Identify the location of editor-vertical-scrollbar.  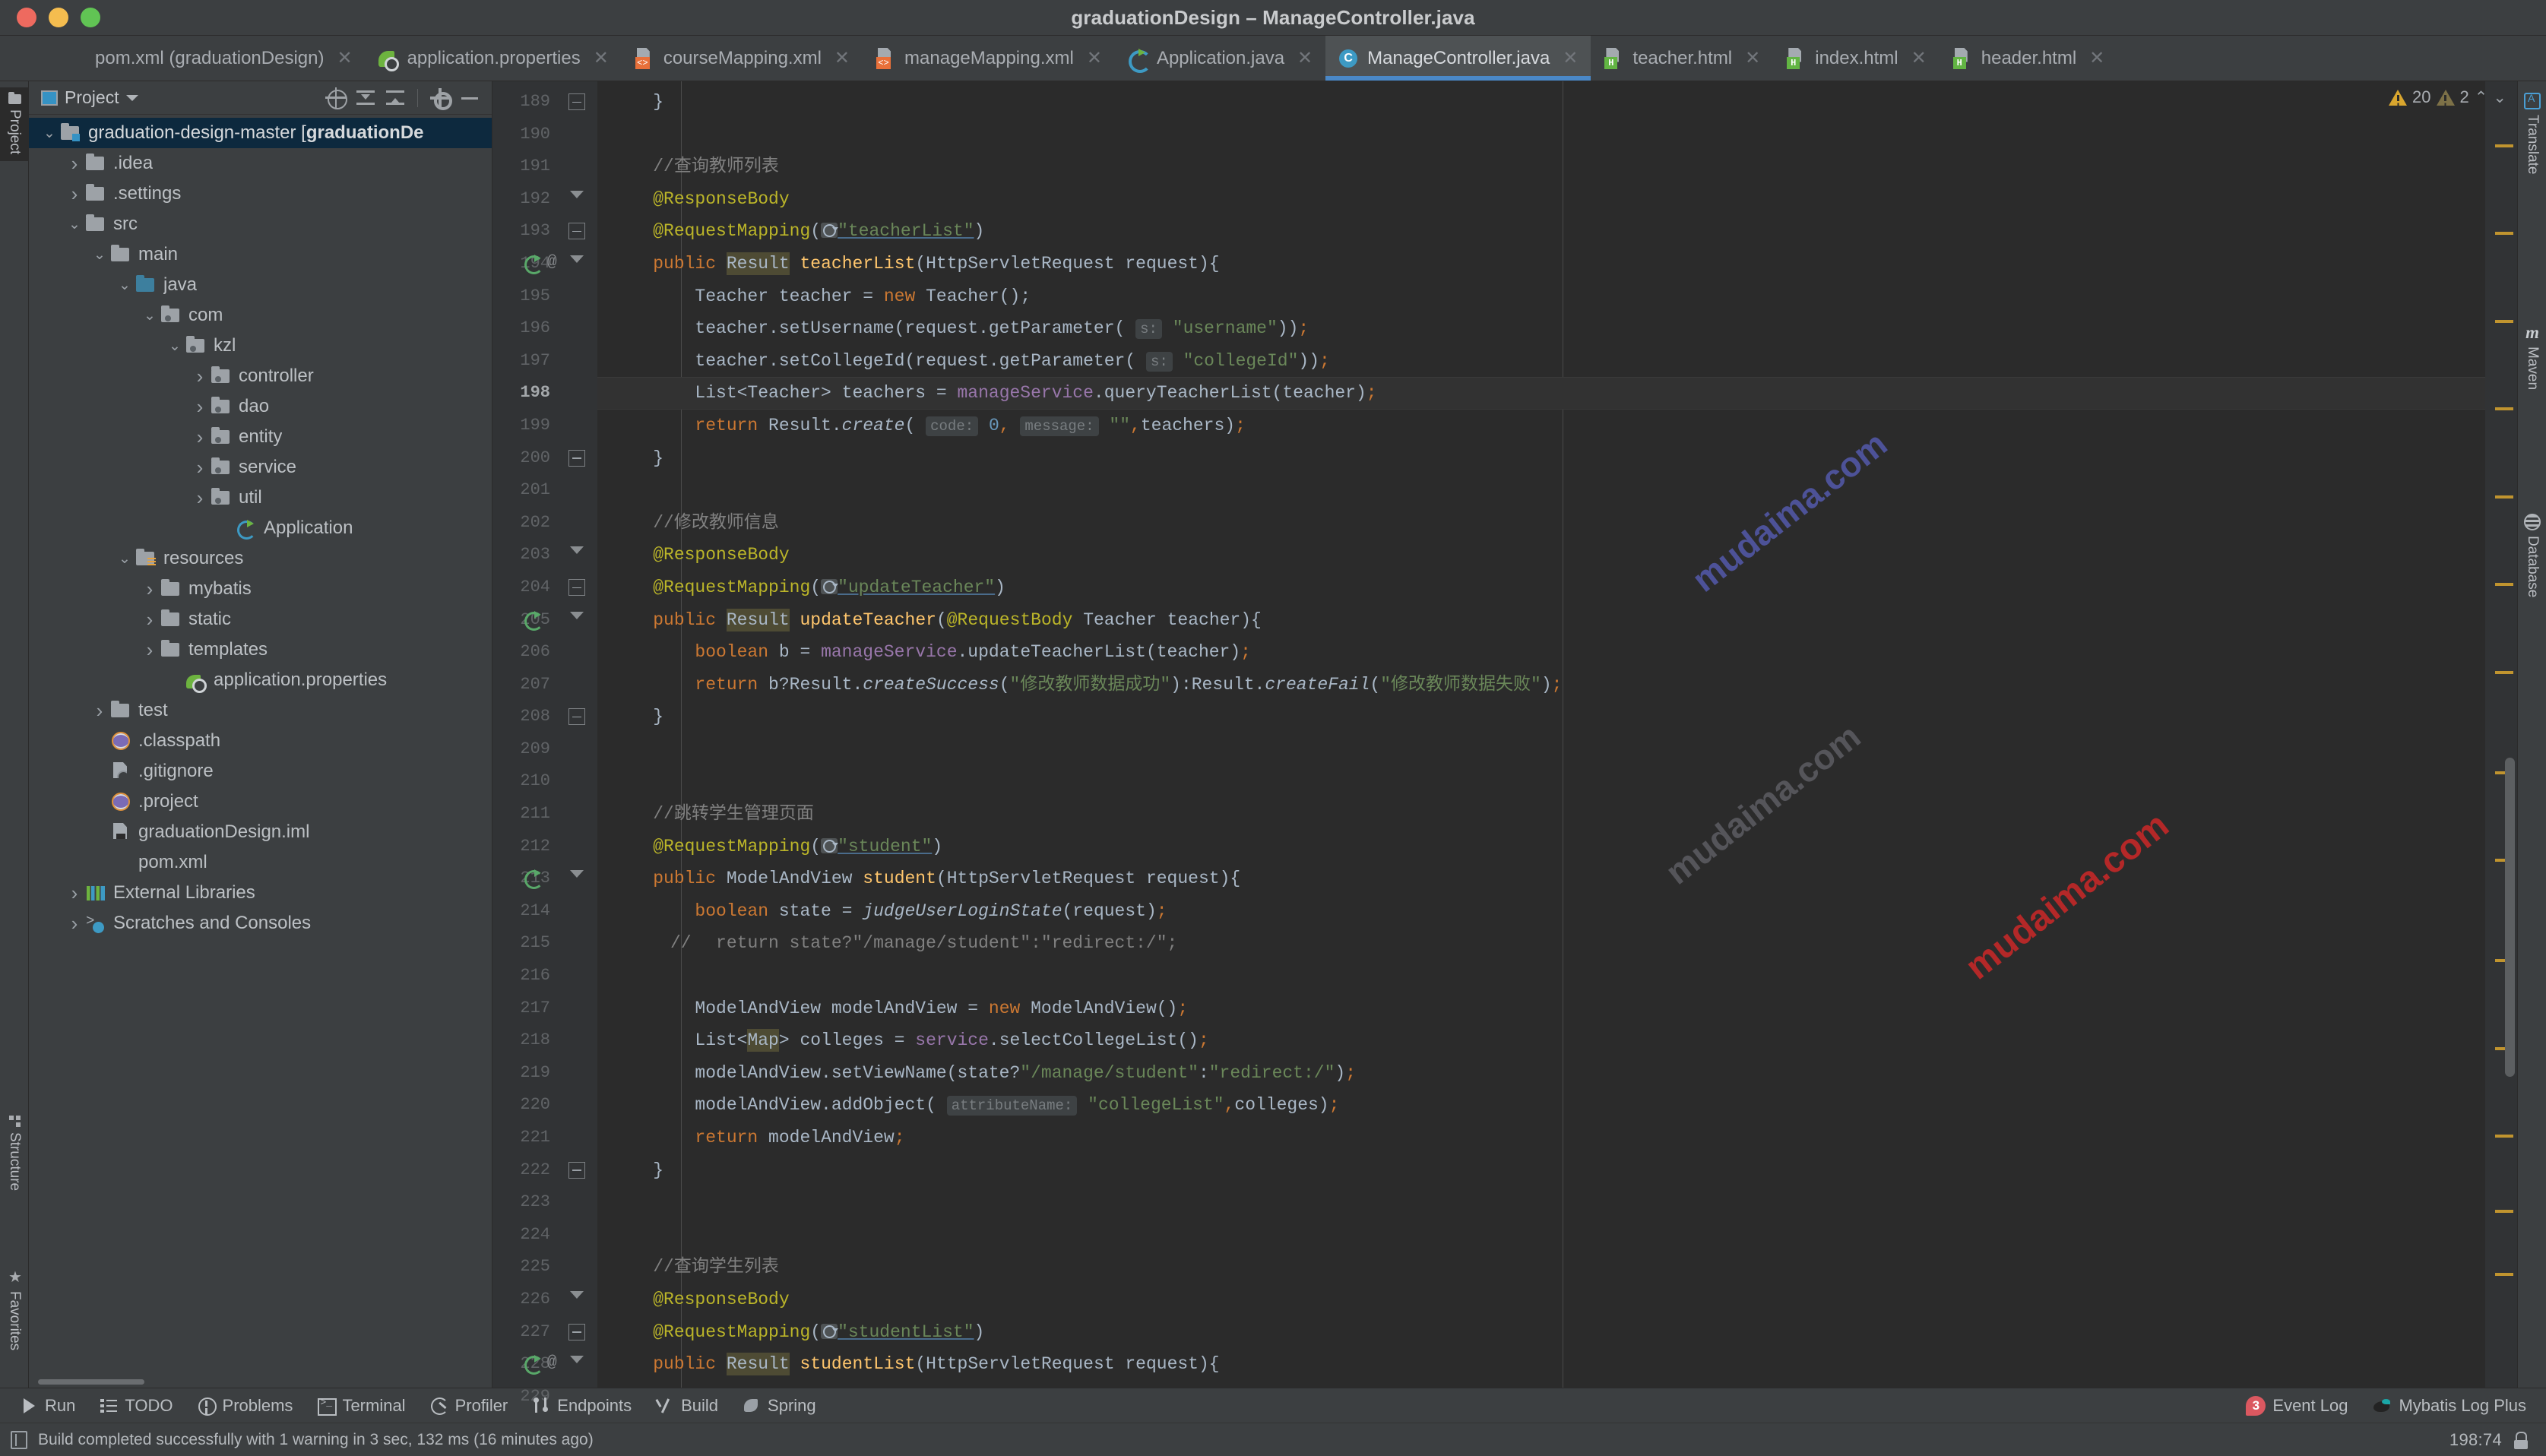
(2510, 918).